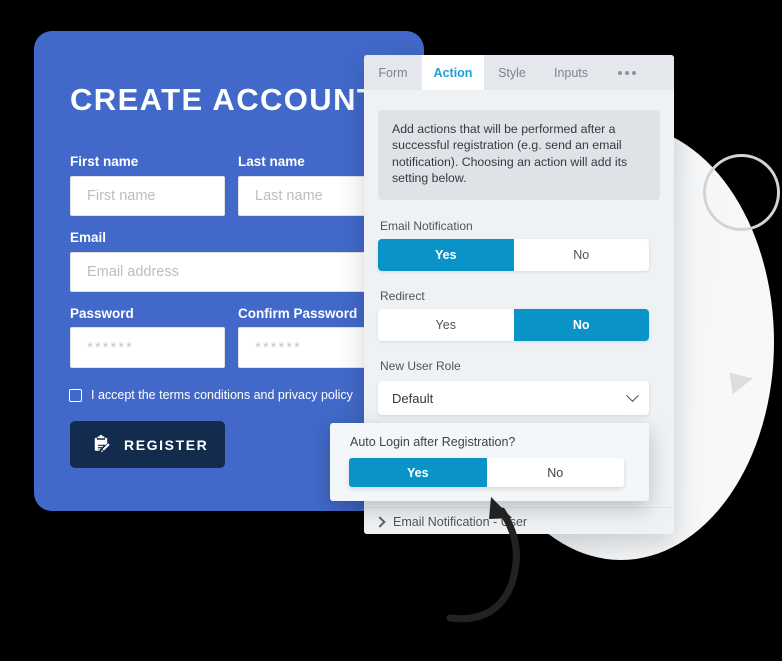 The height and width of the screenshot is (661, 782). What do you see at coordinates (512, 72) in the screenshot?
I see `tab-style: Style` at bounding box center [512, 72].